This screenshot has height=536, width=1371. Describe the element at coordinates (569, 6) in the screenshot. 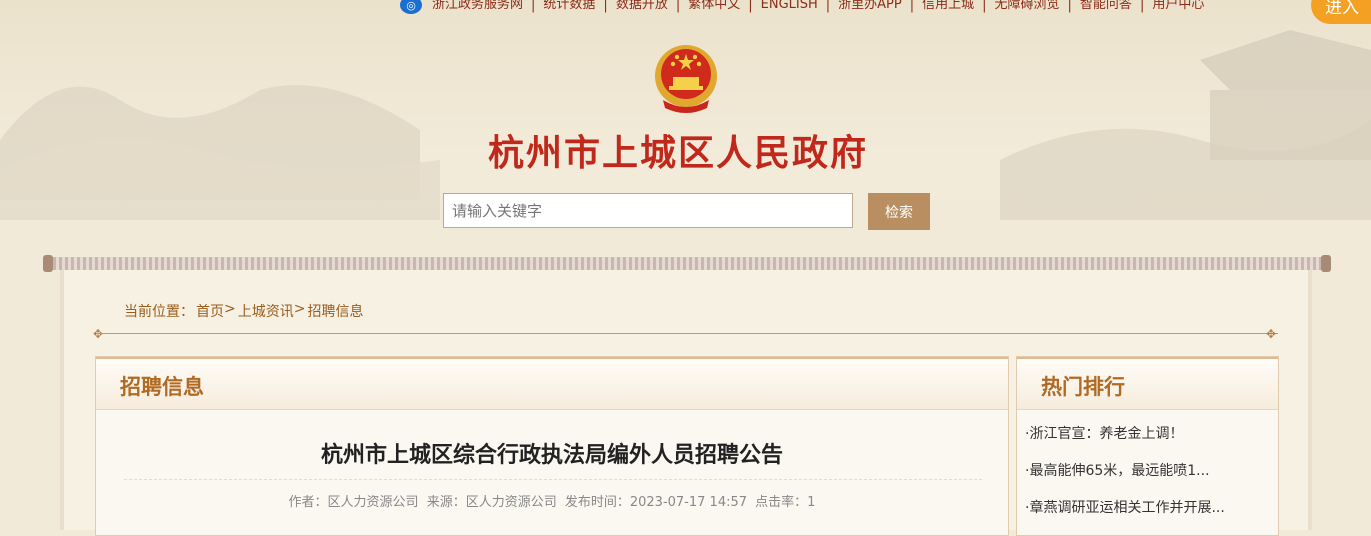

I see `nav-statistics: 统计数据` at that location.